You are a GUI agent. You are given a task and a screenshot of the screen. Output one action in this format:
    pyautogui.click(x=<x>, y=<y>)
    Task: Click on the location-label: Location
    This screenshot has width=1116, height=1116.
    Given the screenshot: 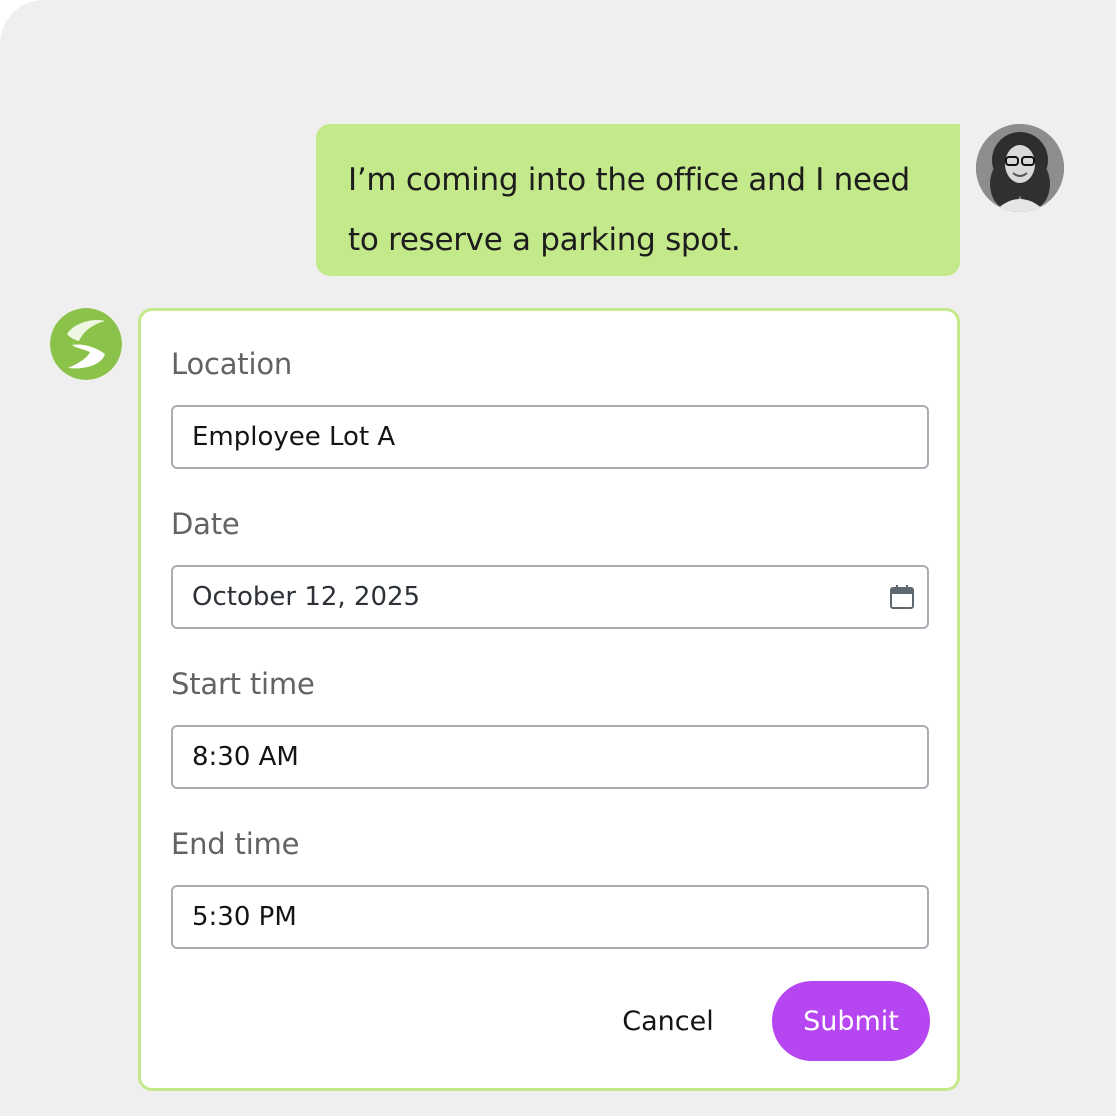 What is the action you would take?
    pyautogui.click(x=232, y=364)
    